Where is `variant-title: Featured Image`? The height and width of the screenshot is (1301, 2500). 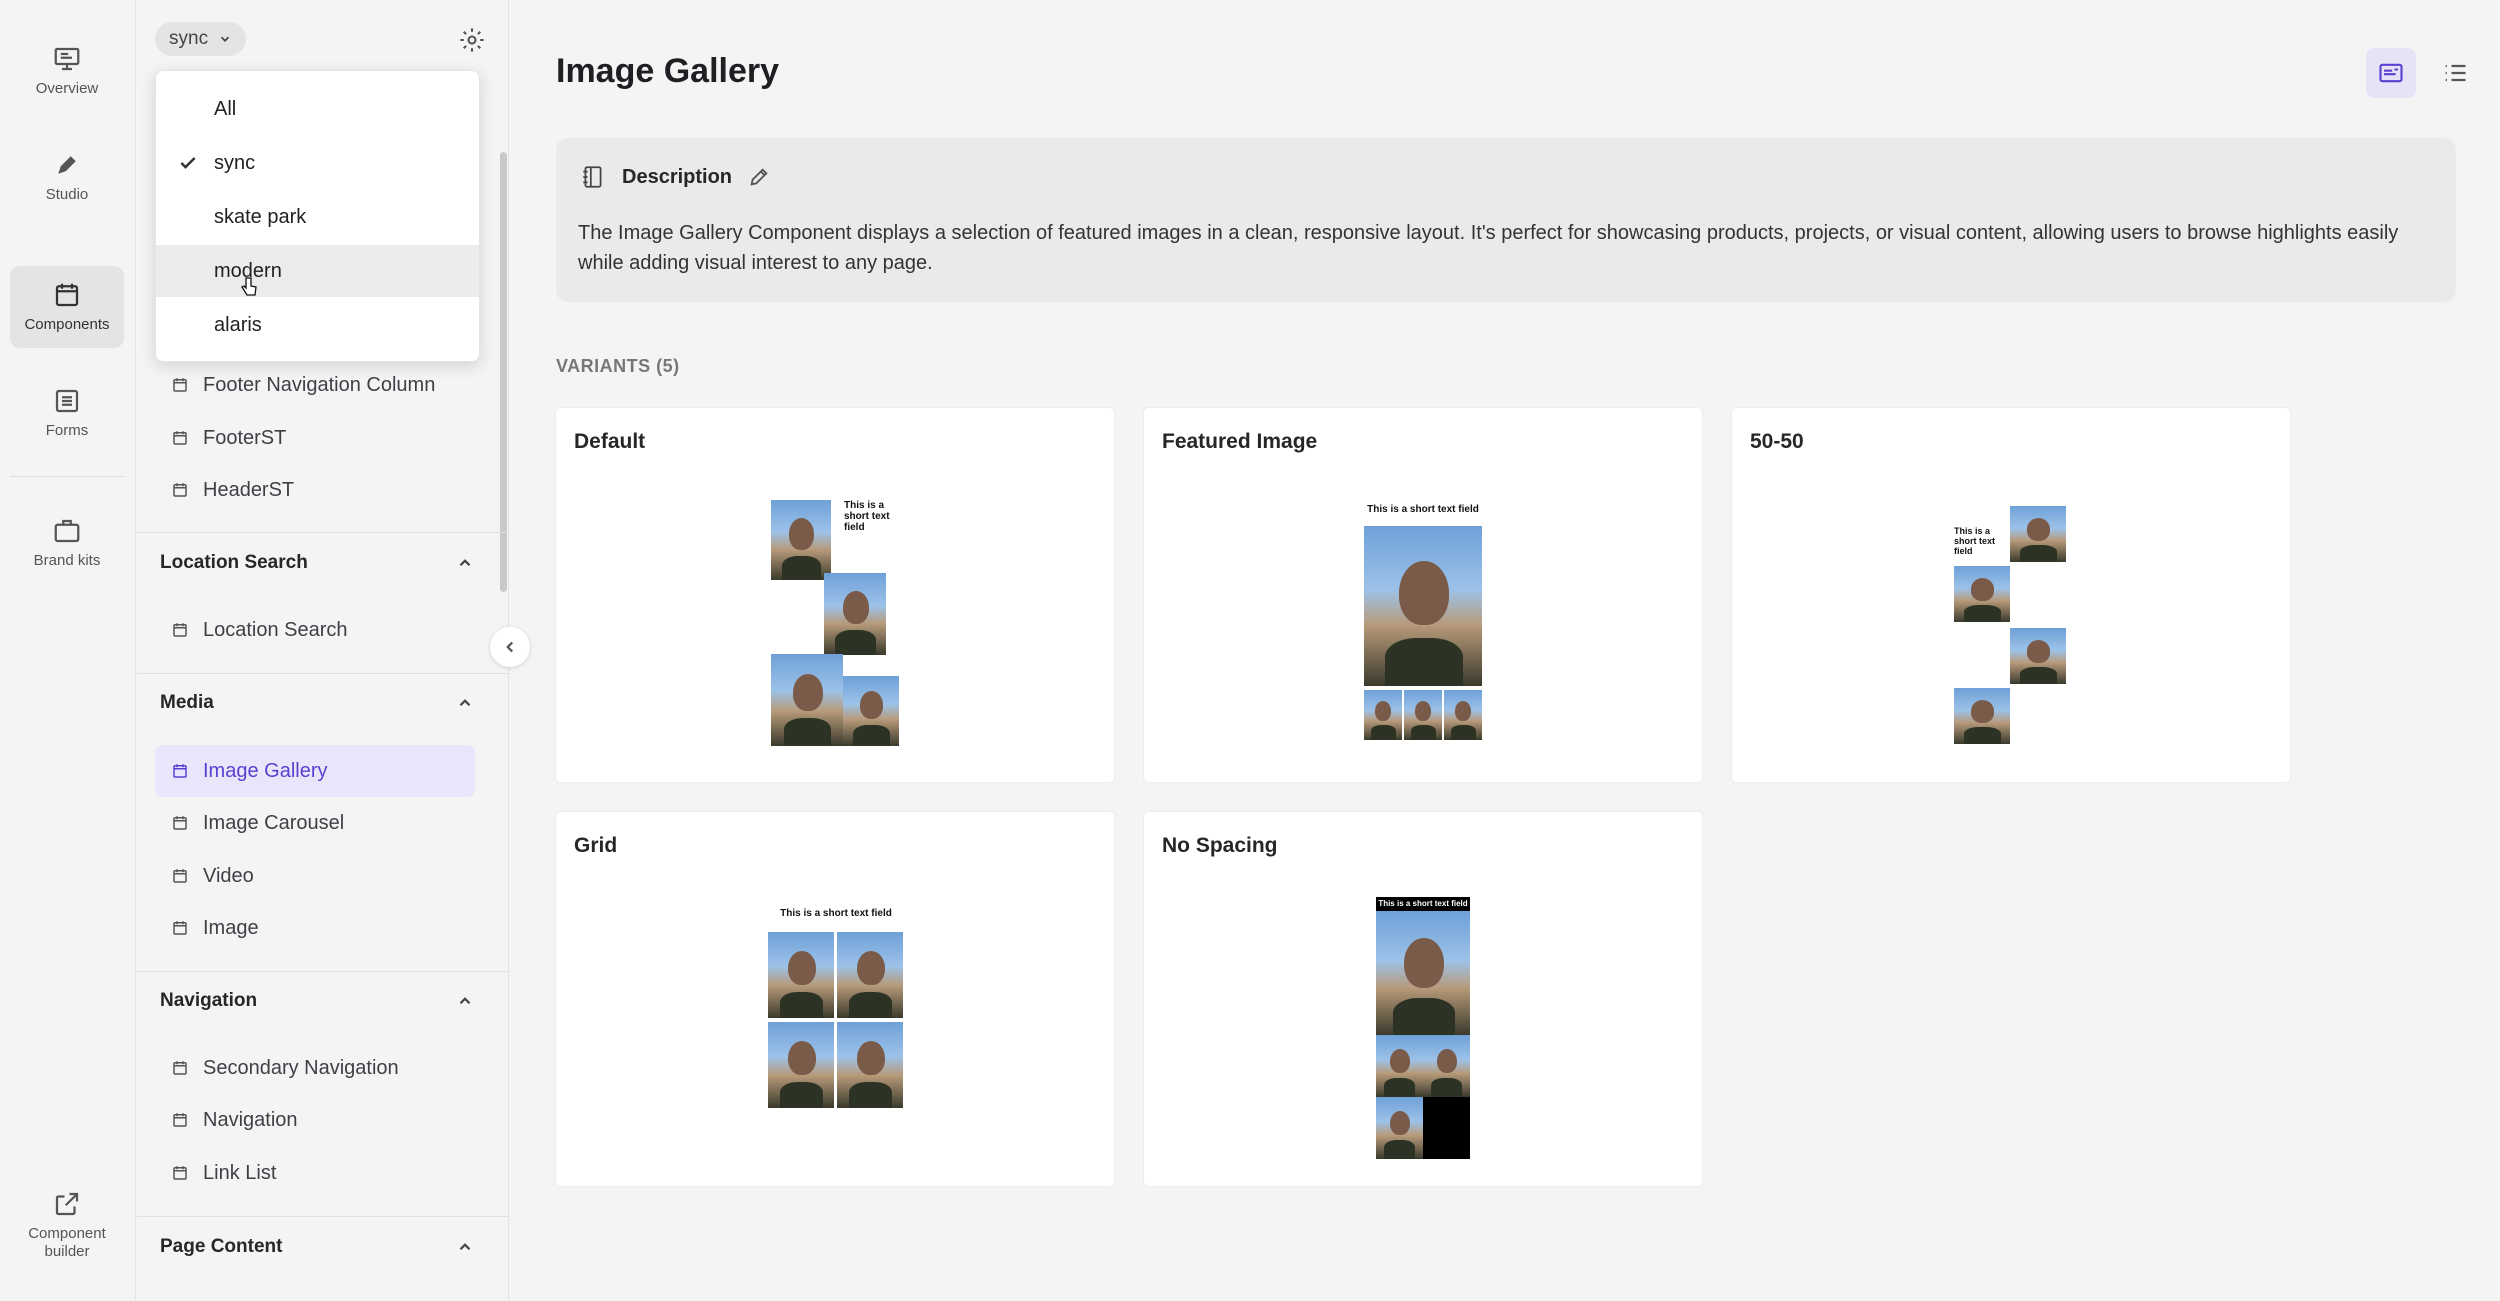
variant-title: Featured Image is located at coordinates (1240, 441).